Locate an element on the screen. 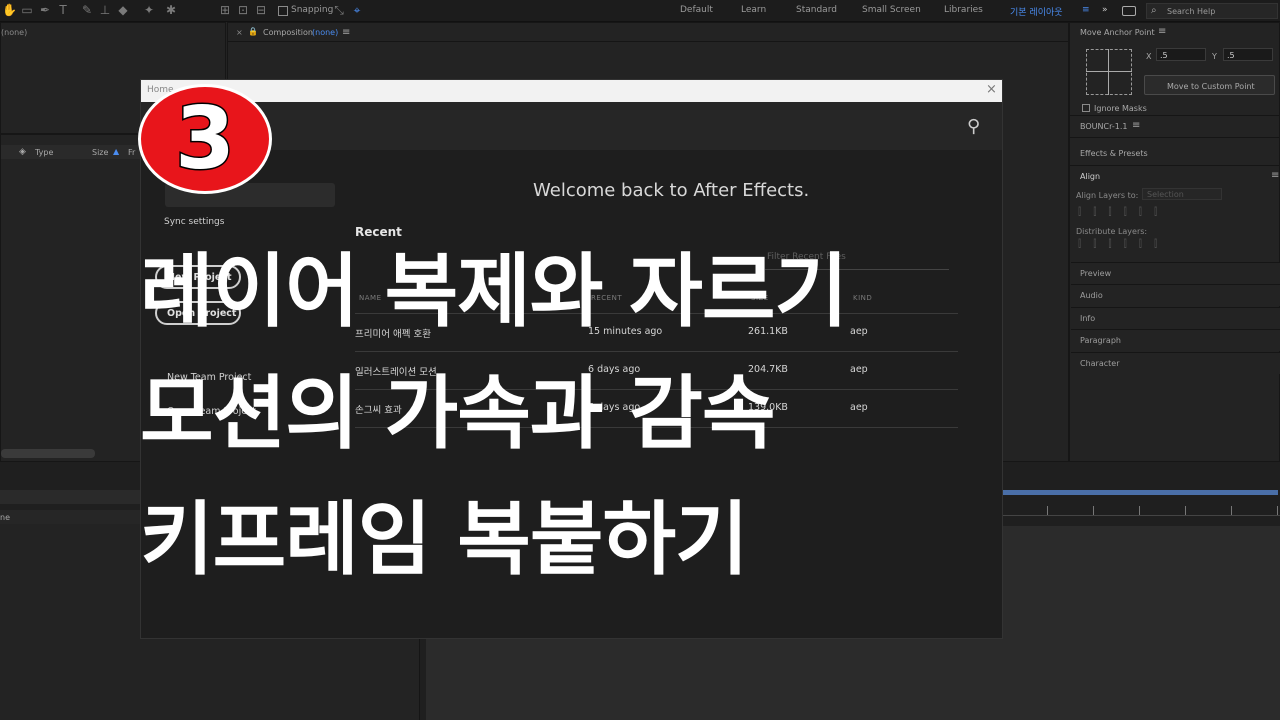 The width and height of the screenshot is (1280, 720). overlay-title-line-2: 모션의 가속과 감속 is located at coordinates (458, 413).